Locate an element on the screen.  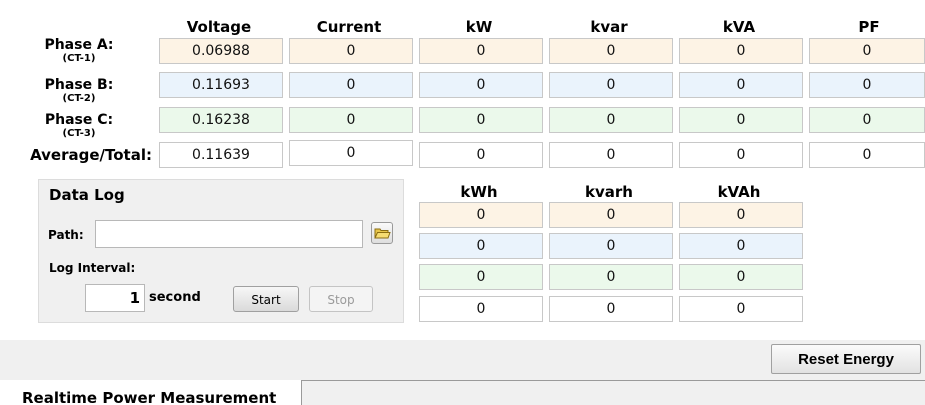
header-kw: kW is located at coordinates (479, 27).